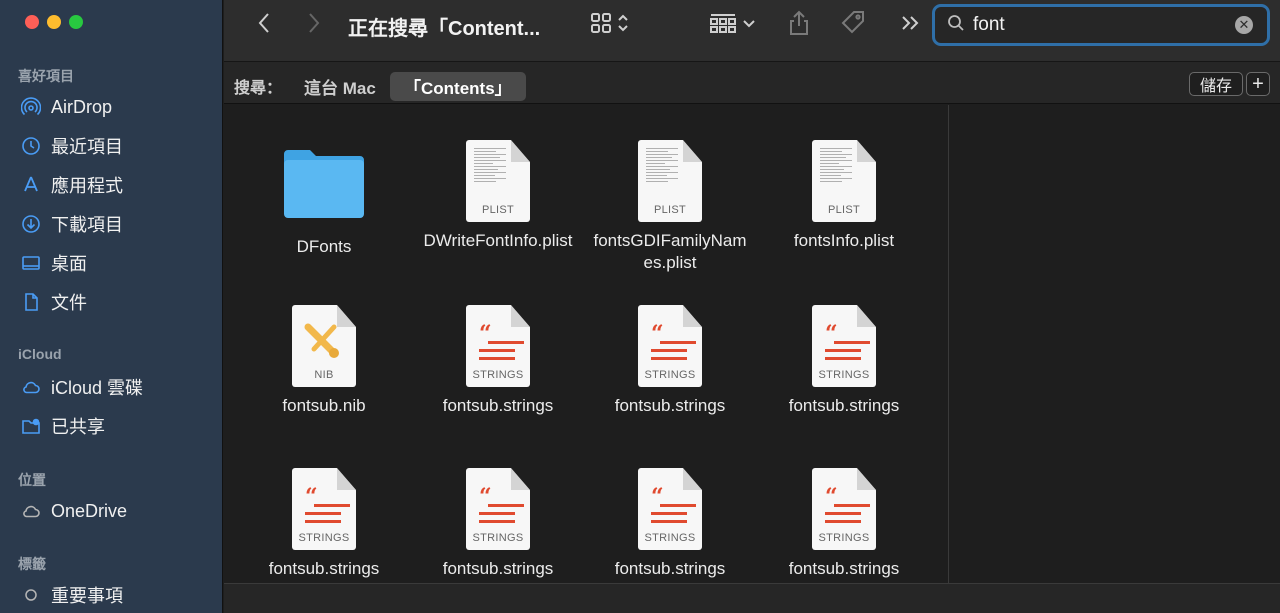 This screenshot has height=613, width=1280. I want to click on minimize-window-button, so click(54, 22).